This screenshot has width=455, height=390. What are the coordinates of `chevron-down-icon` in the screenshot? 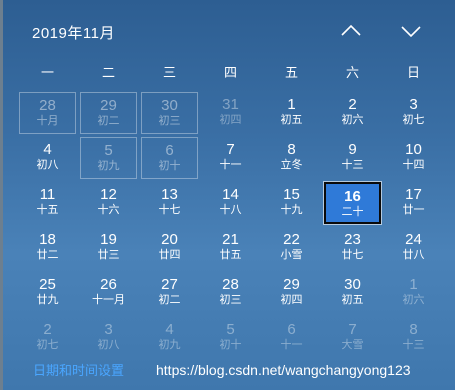 It's located at (411, 32).